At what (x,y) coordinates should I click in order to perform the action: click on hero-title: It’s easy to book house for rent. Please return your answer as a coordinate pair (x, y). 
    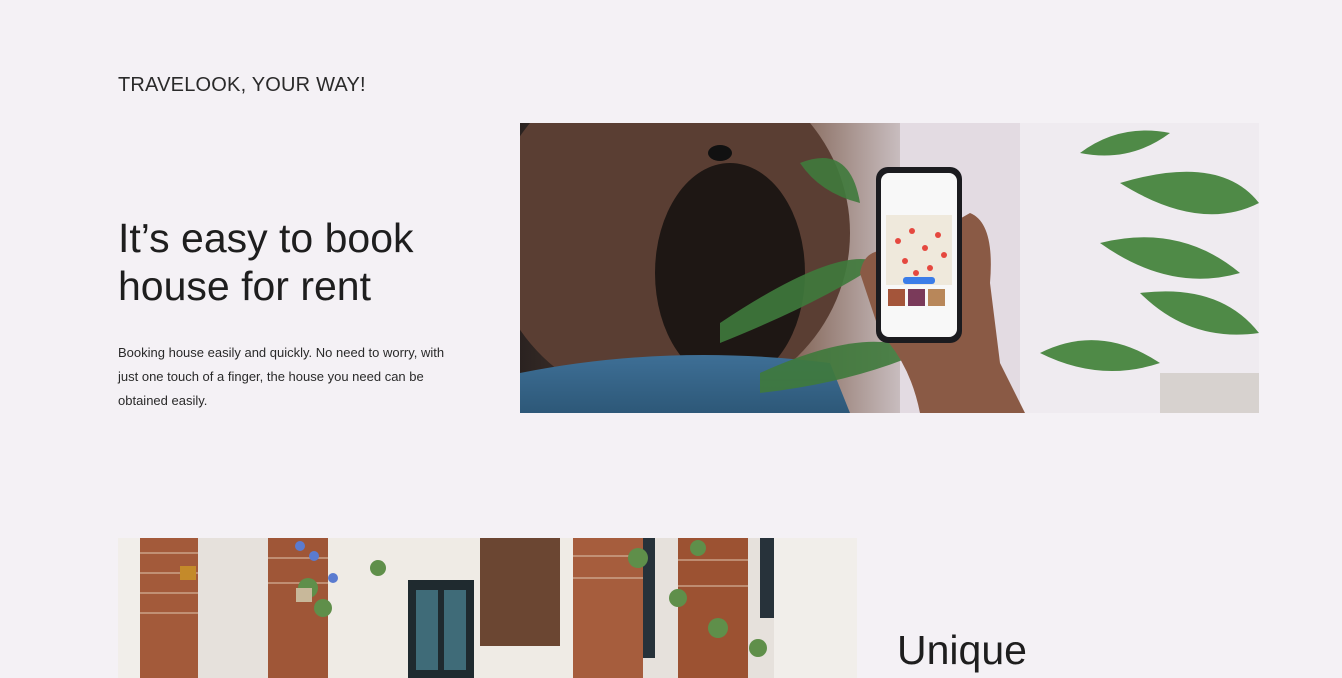
    Looking at the image, I should click on (266, 262).